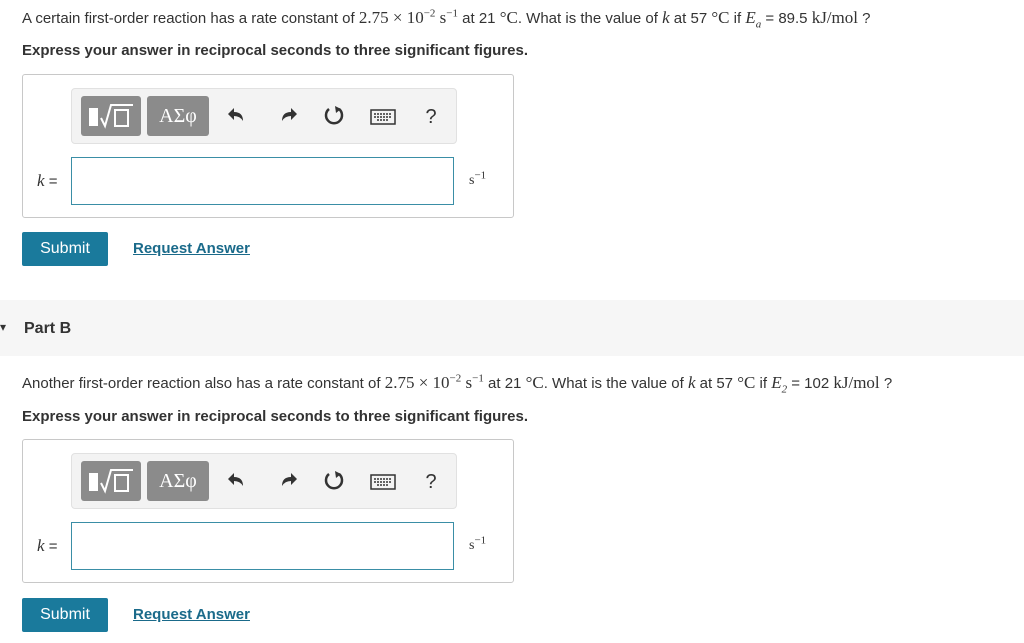 The image size is (1024, 643). What do you see at coordinates (512, 328) in the screenshot?
I see `part-b-header: ▾ Part B` at bounding box center [512, 328].